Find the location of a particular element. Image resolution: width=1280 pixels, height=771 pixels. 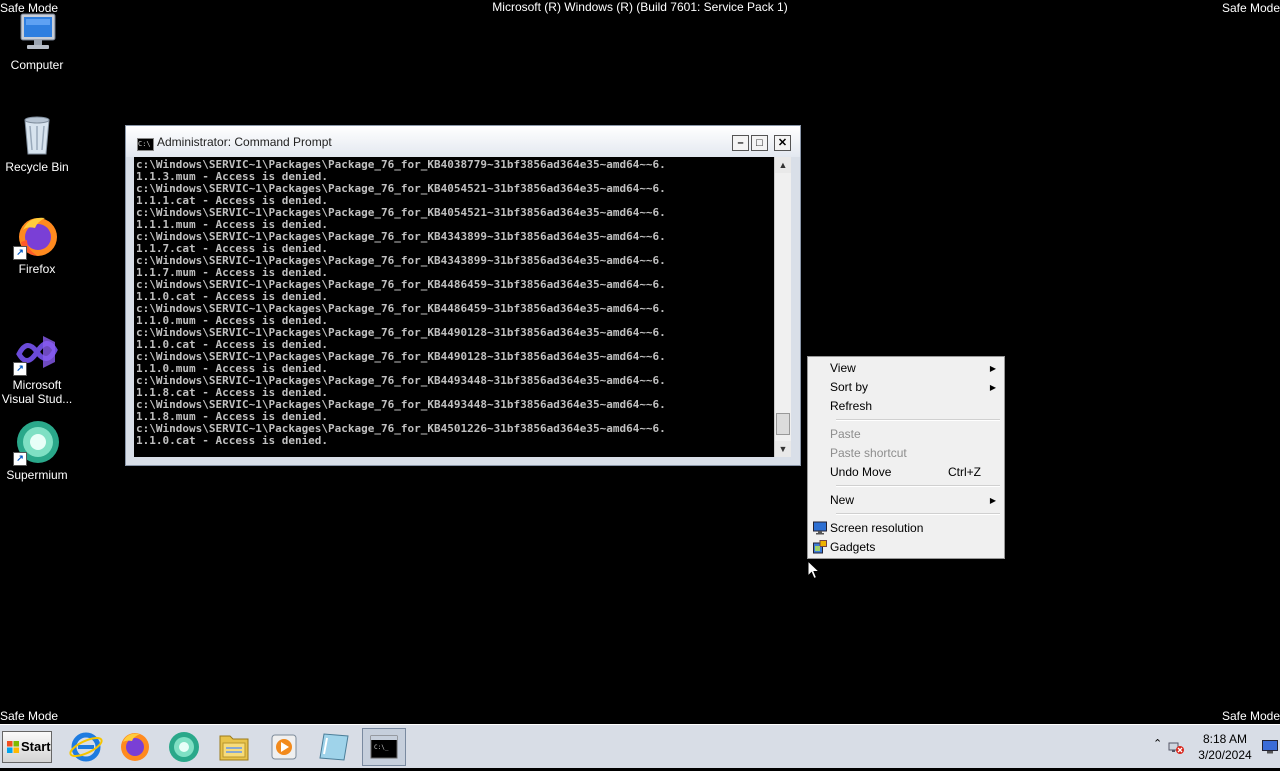

command-prompt-icon: C:\_ is located at coordinates (384, 747).